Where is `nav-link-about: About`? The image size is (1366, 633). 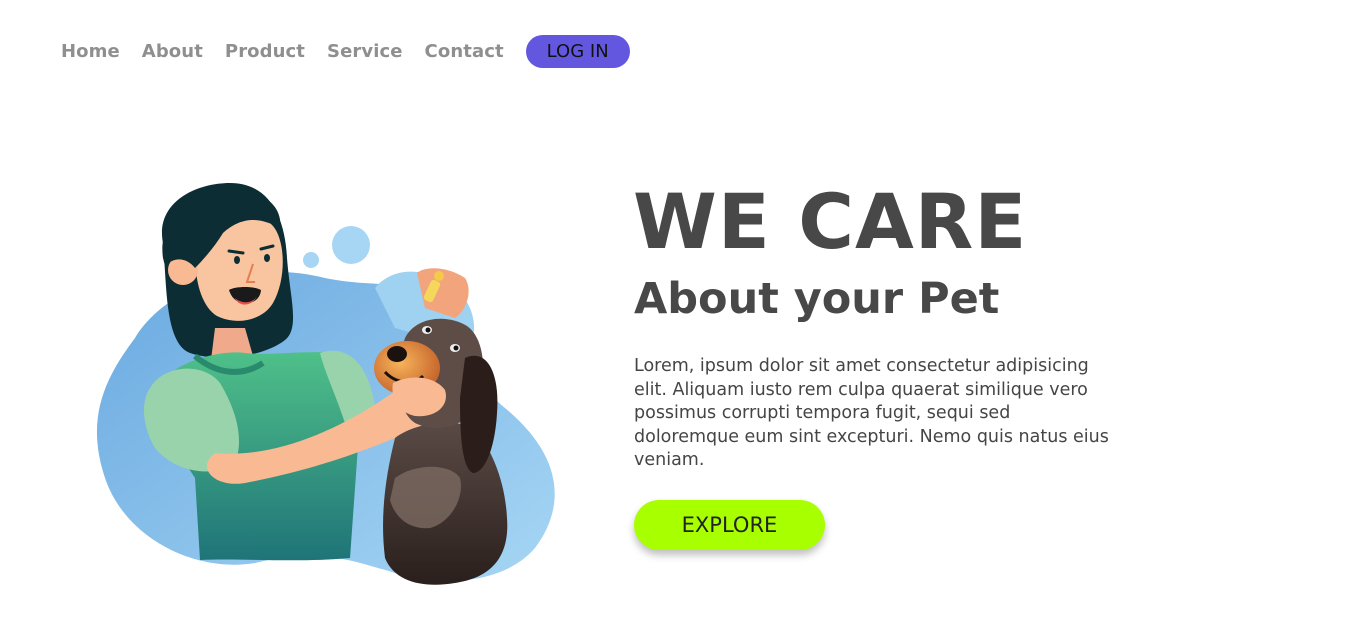
nav-link-about: About is located at coordinates (172, 51).